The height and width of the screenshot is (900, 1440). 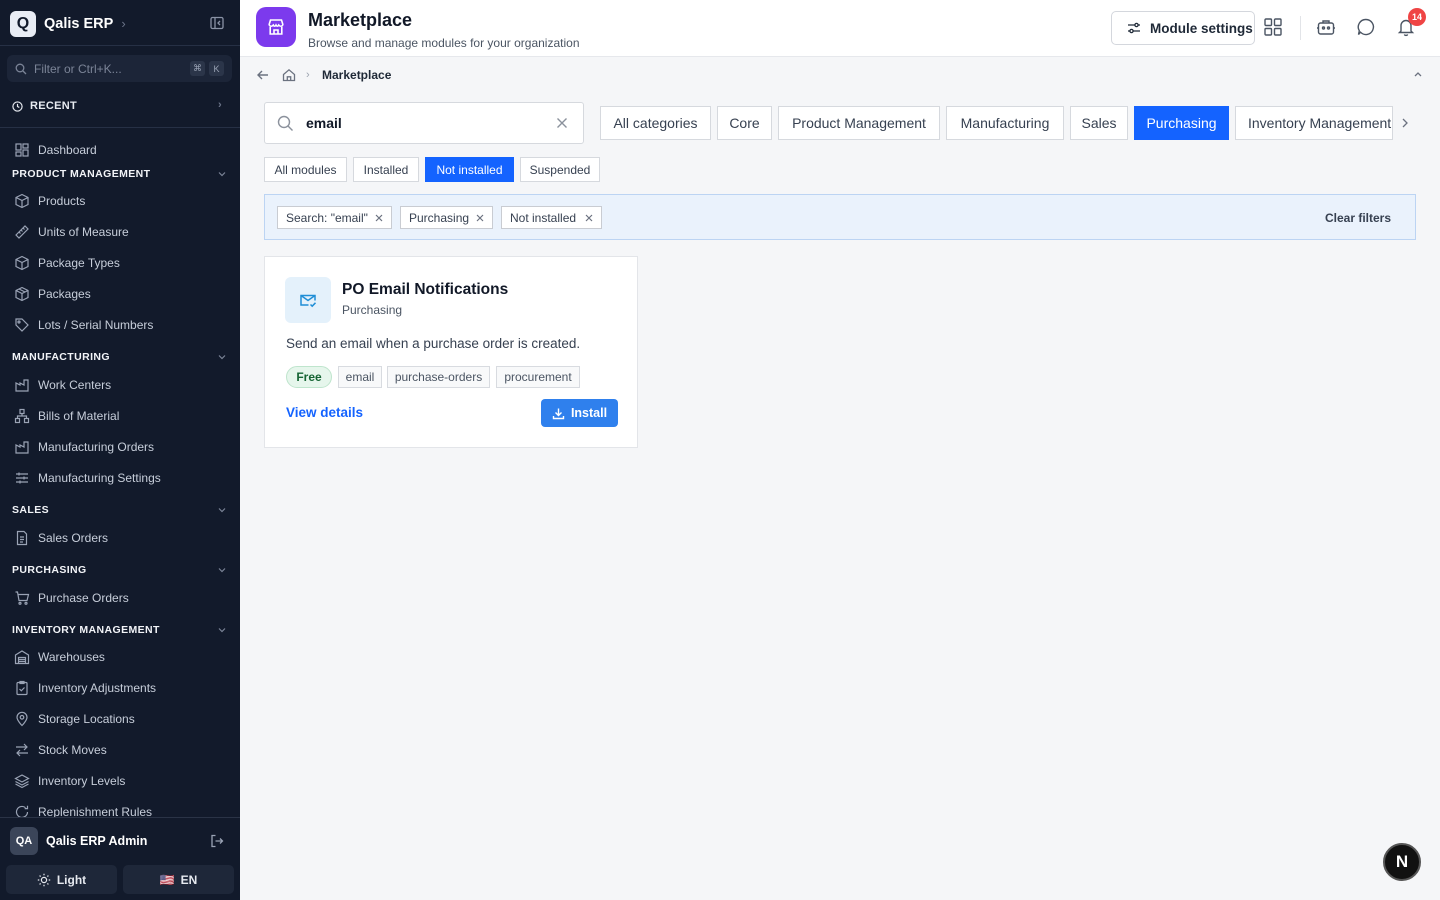 I want to click on cart-icon, so click(x=22, y=598).